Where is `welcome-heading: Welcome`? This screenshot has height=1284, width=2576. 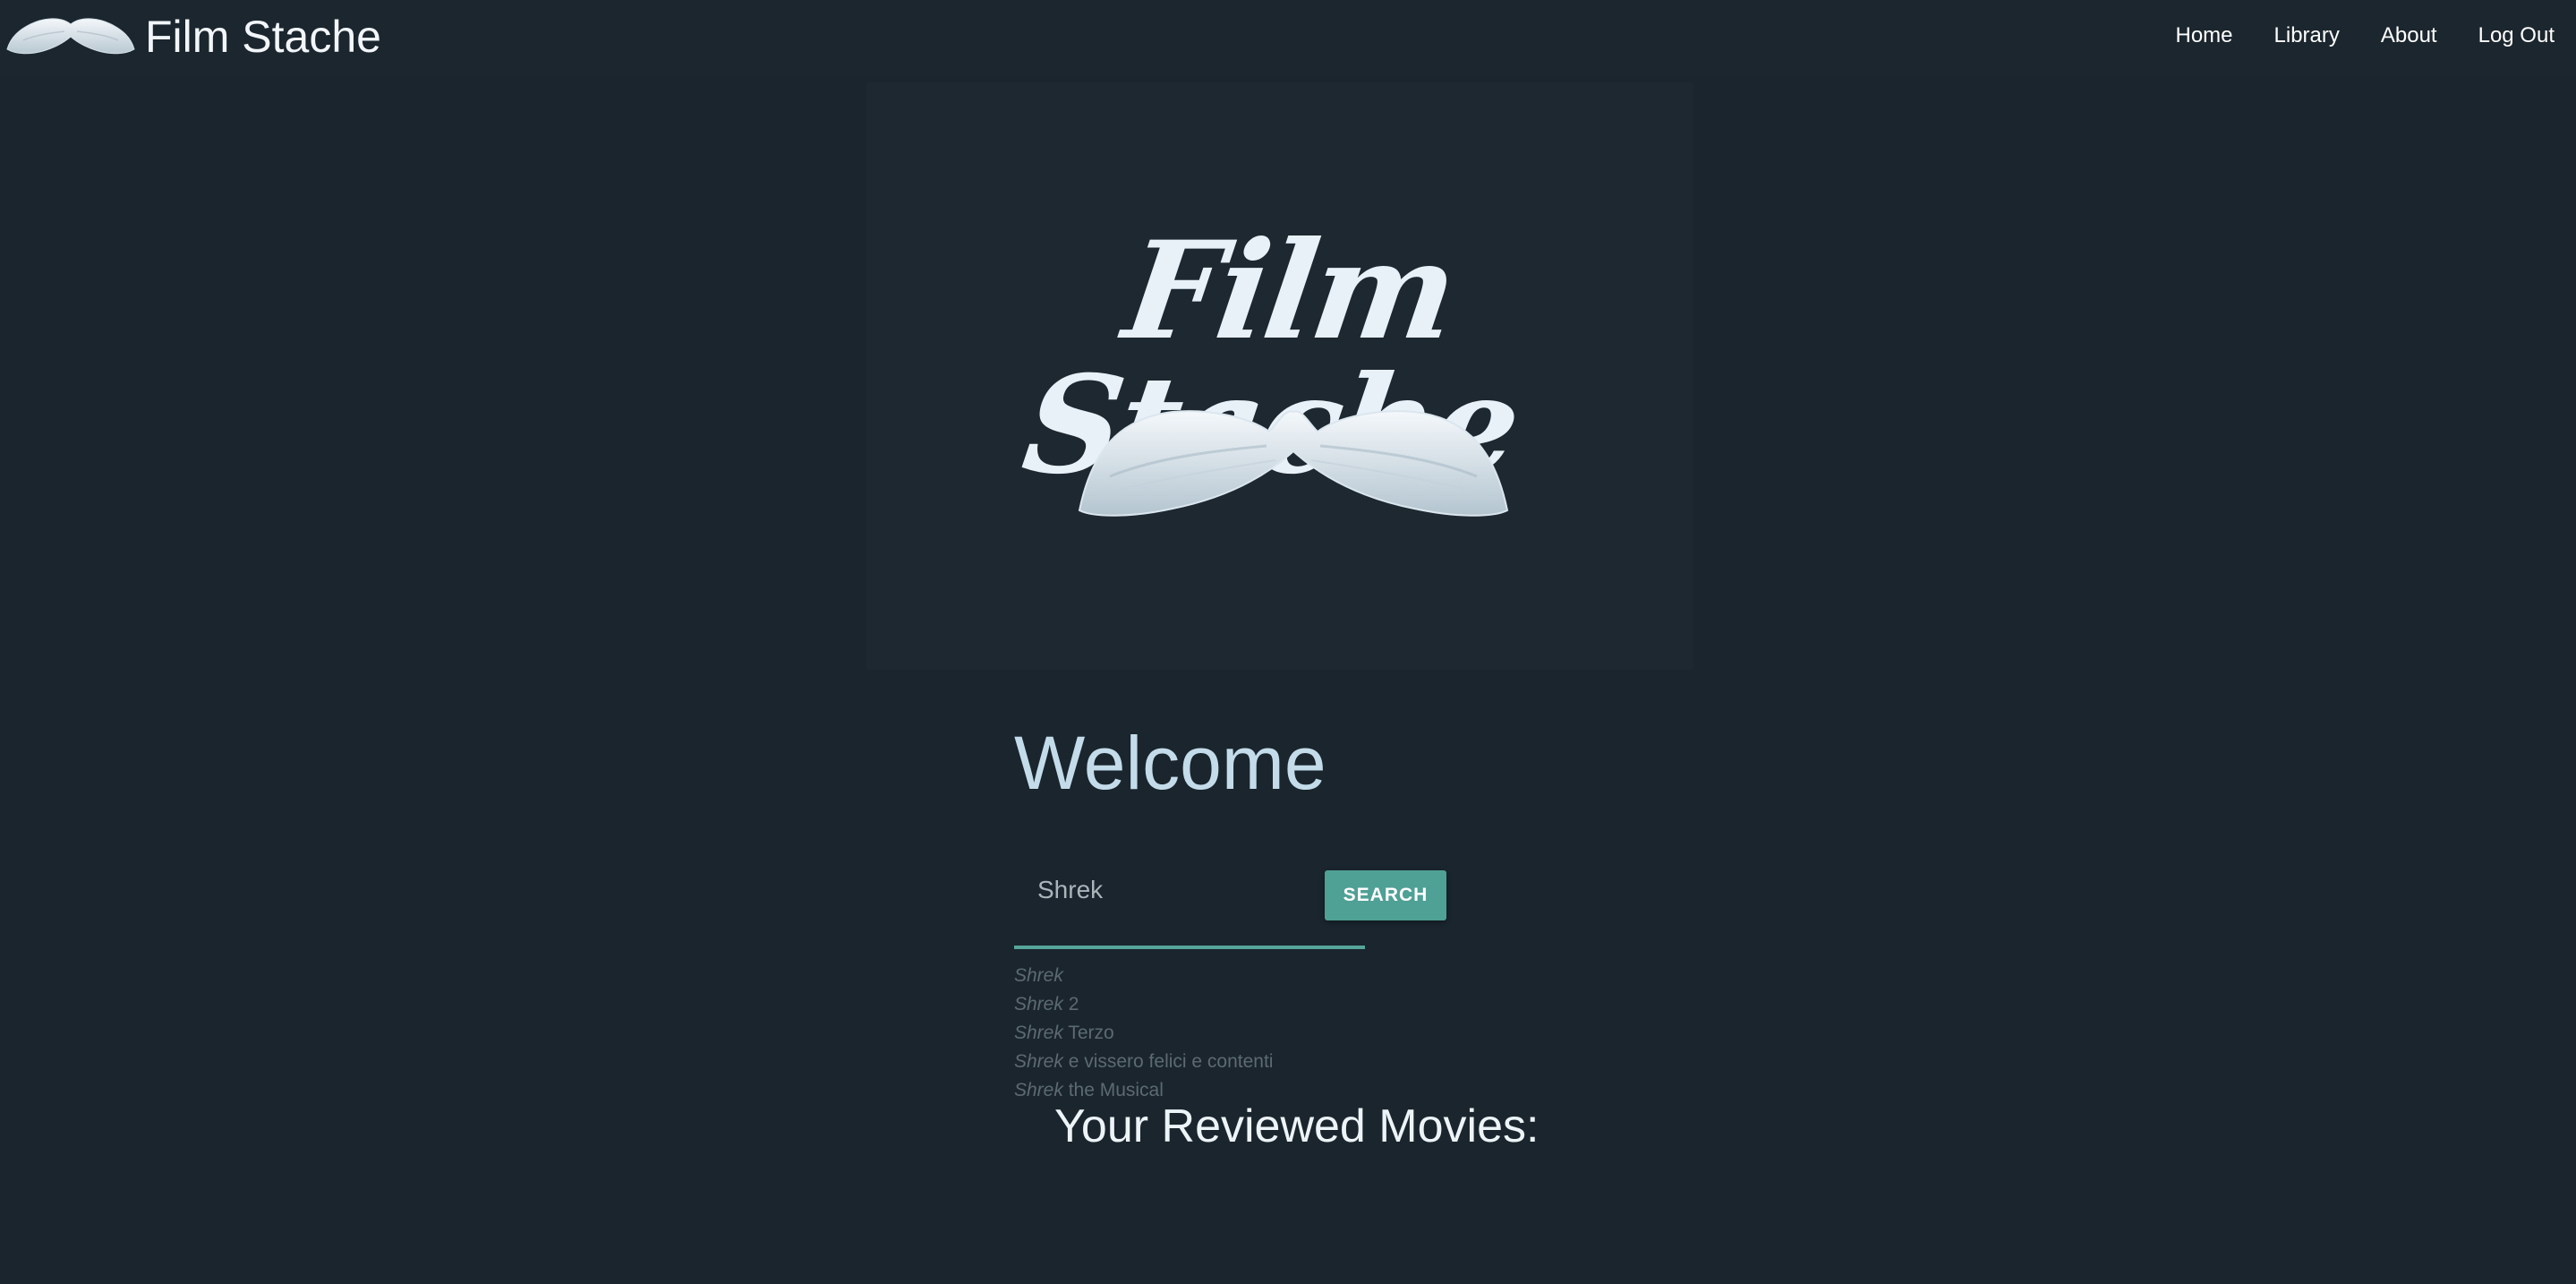
welcome-heading: Welcome is located at coordinates (1170, 763).